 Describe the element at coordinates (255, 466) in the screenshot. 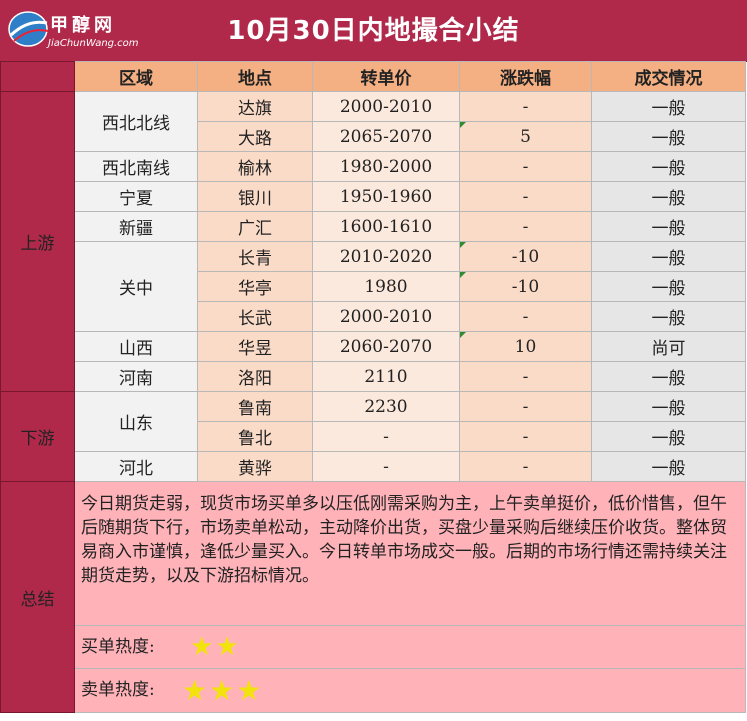

I see `location-cell: 黄骅` at that location.